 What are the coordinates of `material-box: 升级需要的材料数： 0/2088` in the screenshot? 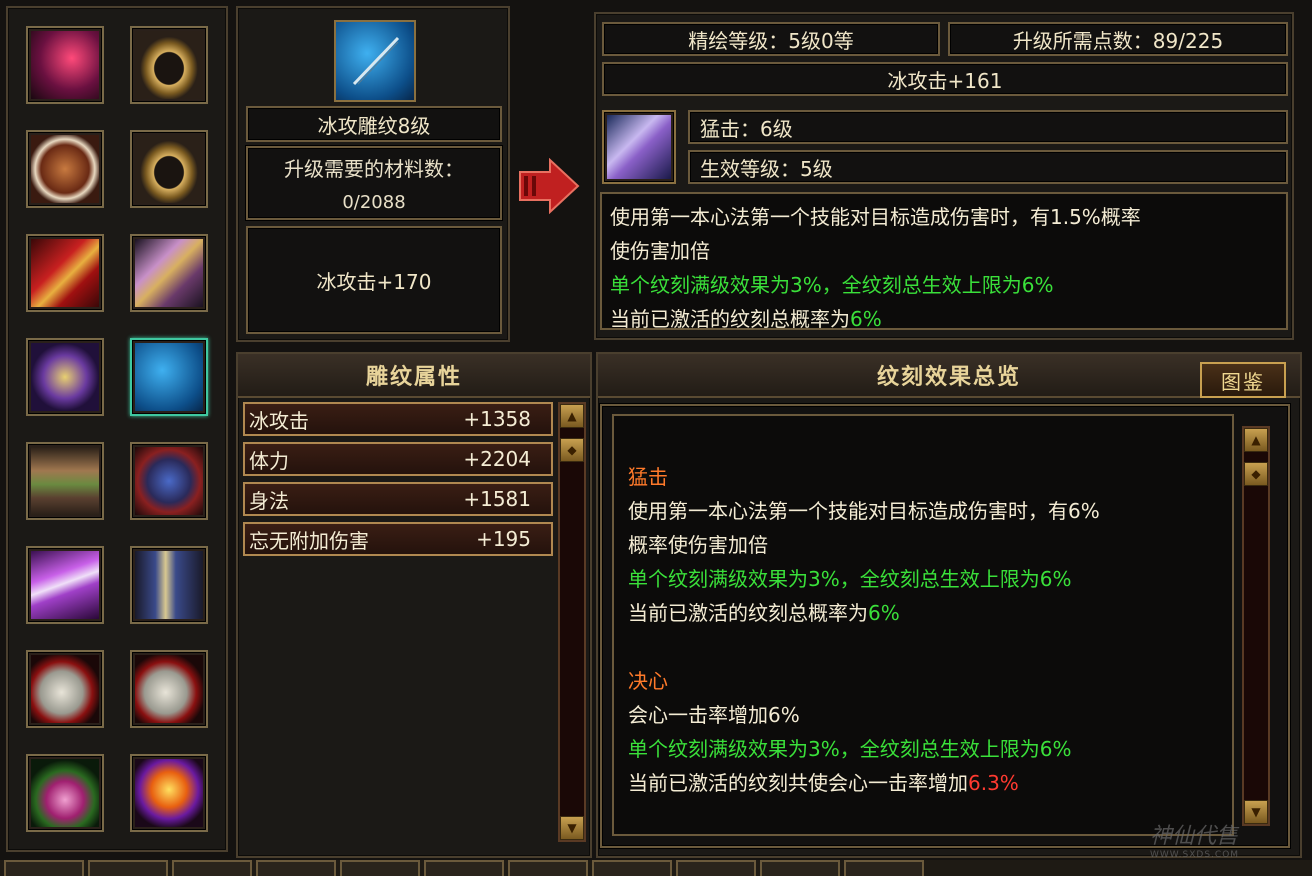 It's located at (374, 183).